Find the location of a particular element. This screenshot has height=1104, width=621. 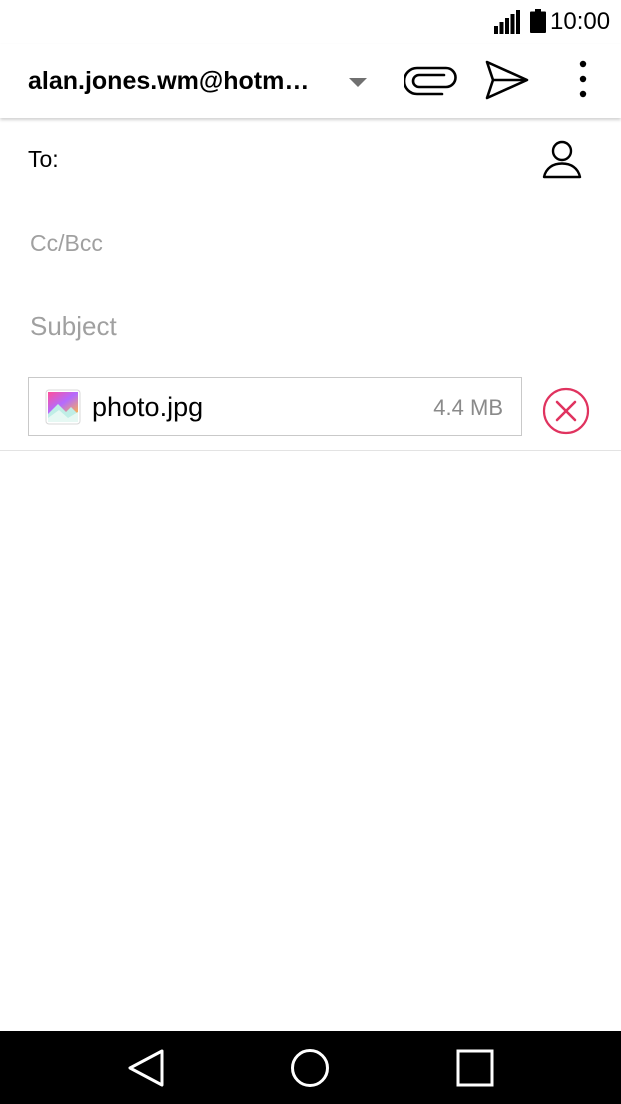

home-icon is located at coordinates (310, 1068).